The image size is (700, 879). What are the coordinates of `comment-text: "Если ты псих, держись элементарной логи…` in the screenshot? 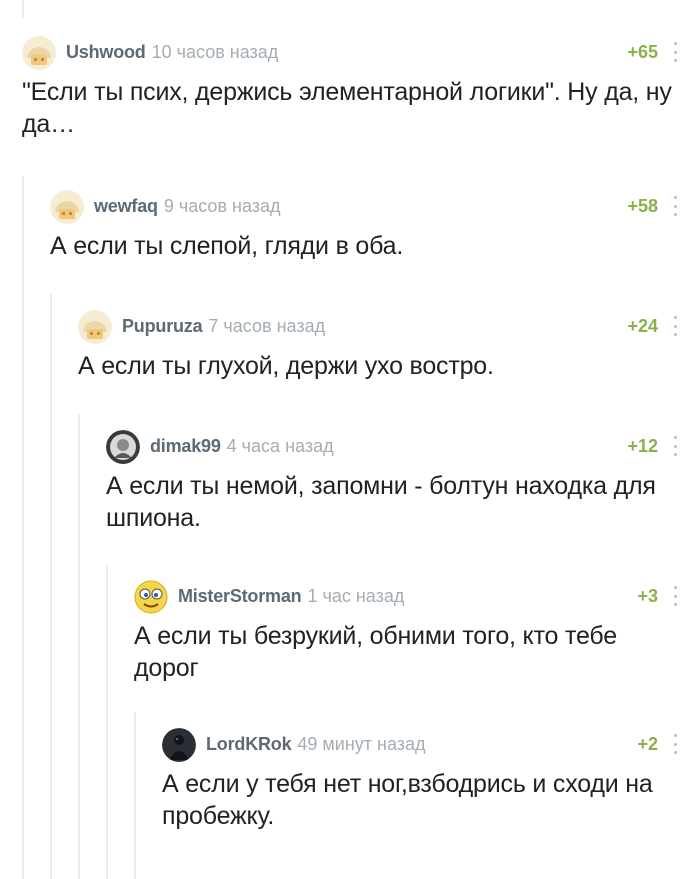 It's located at (347, 108).